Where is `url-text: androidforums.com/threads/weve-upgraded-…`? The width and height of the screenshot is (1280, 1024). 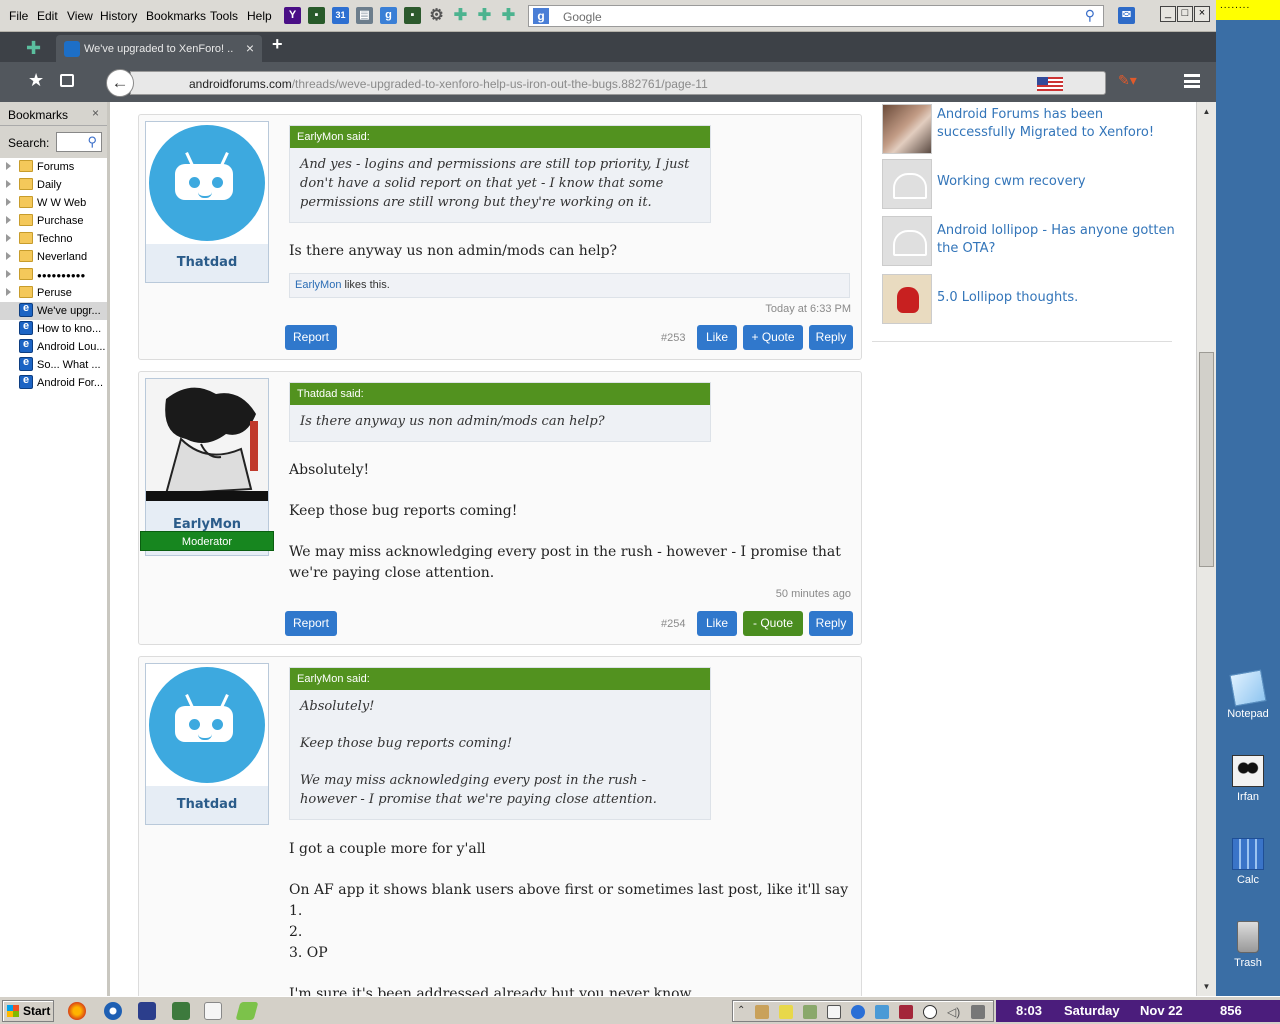 url-text: androidforums.com/threads/weve-upgraded-… is located at coordinates (448, 84).